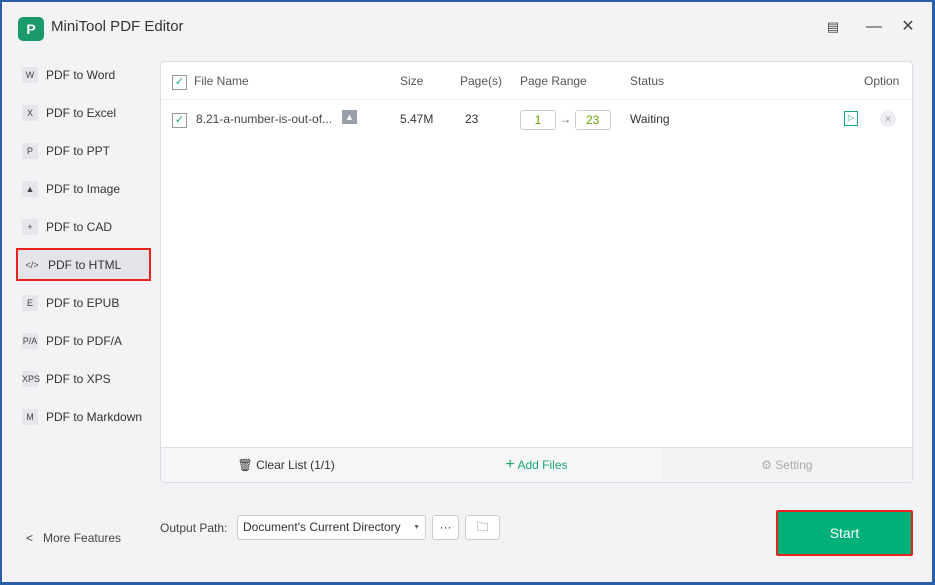  Describe the element at coordinates (30, 74) in the screenshot. I see `format-icon: W` at that location.